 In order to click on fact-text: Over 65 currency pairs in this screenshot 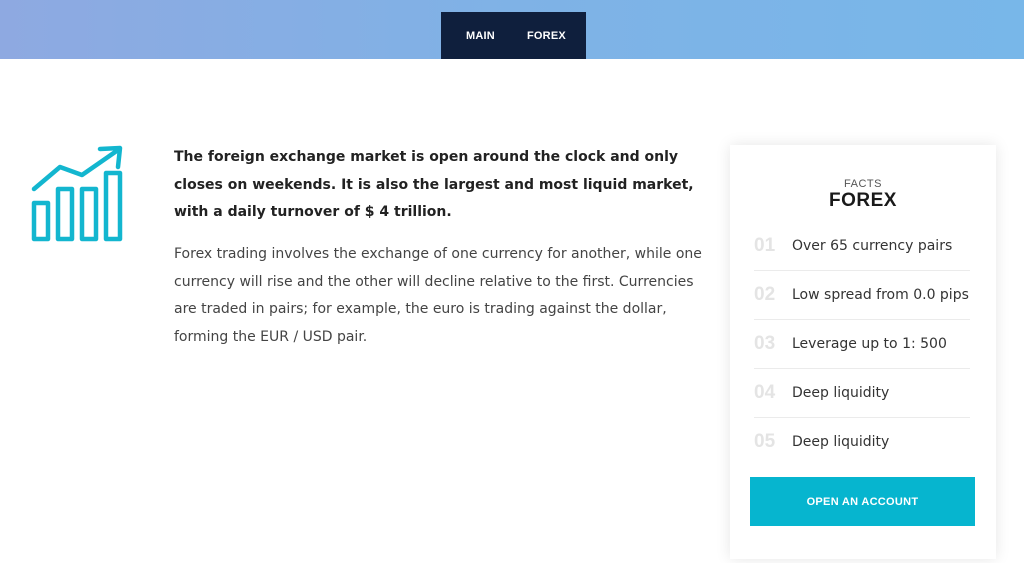, I will do `click(872, 246)`.